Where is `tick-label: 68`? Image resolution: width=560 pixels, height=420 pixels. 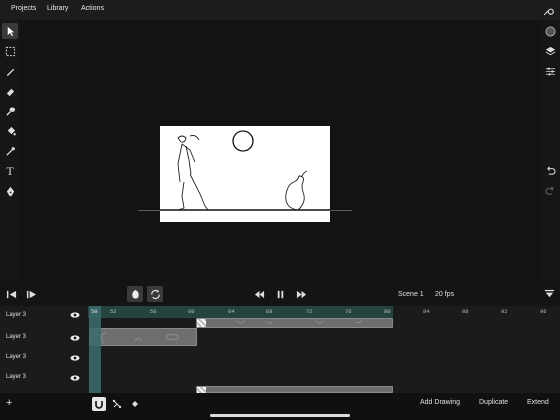 tick-label: 68 is located at coordinates (269, 311).